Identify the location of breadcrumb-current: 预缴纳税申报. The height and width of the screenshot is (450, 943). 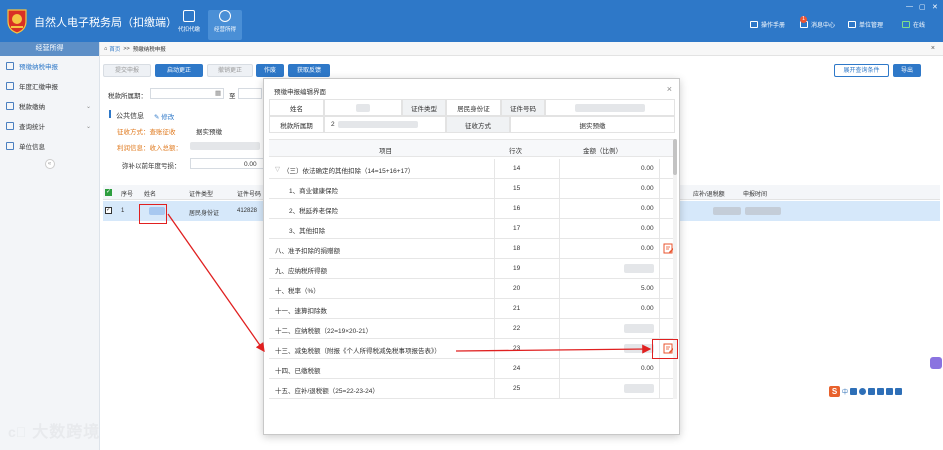
(149, 49).